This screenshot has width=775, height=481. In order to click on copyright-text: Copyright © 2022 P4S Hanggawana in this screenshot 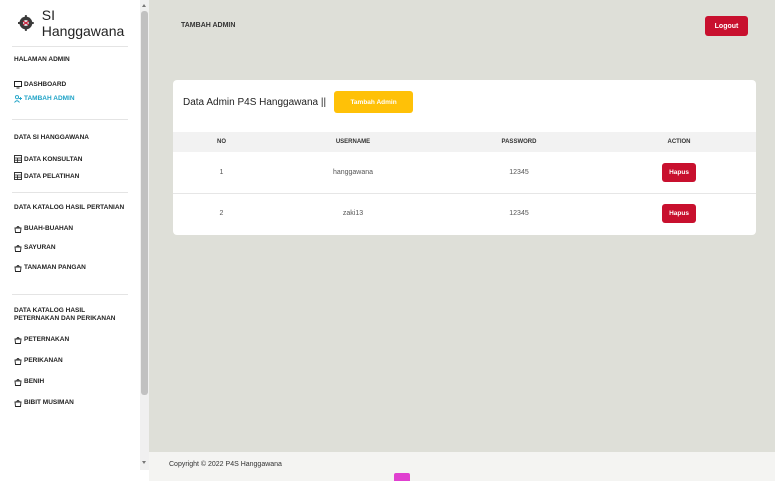, I will do `click(225, 464)`.